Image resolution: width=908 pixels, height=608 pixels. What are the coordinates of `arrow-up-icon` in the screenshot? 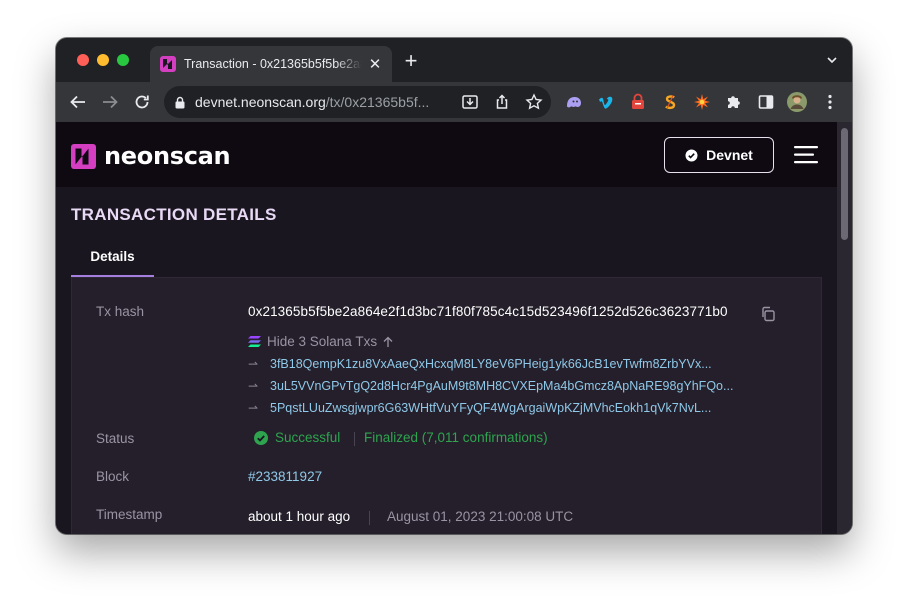 It's located at (388, 341).